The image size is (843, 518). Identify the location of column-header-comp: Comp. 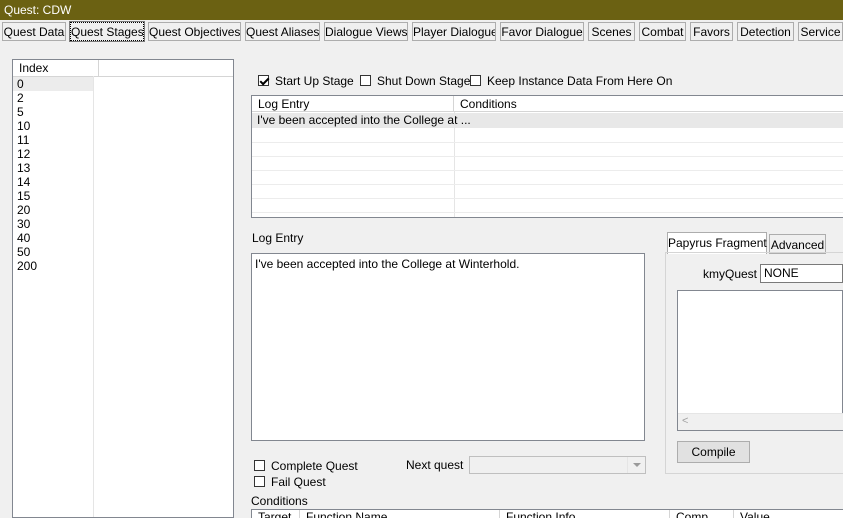
(702, 514).